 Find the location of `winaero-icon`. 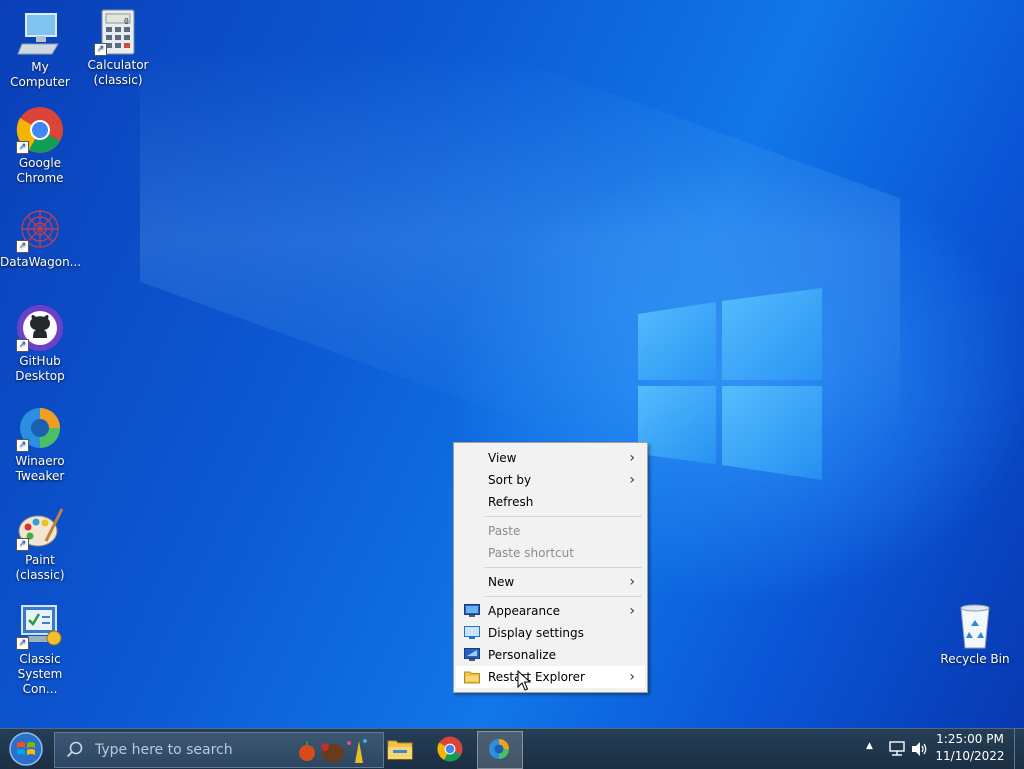

winaero-icon is located at coordinates (499, 749).